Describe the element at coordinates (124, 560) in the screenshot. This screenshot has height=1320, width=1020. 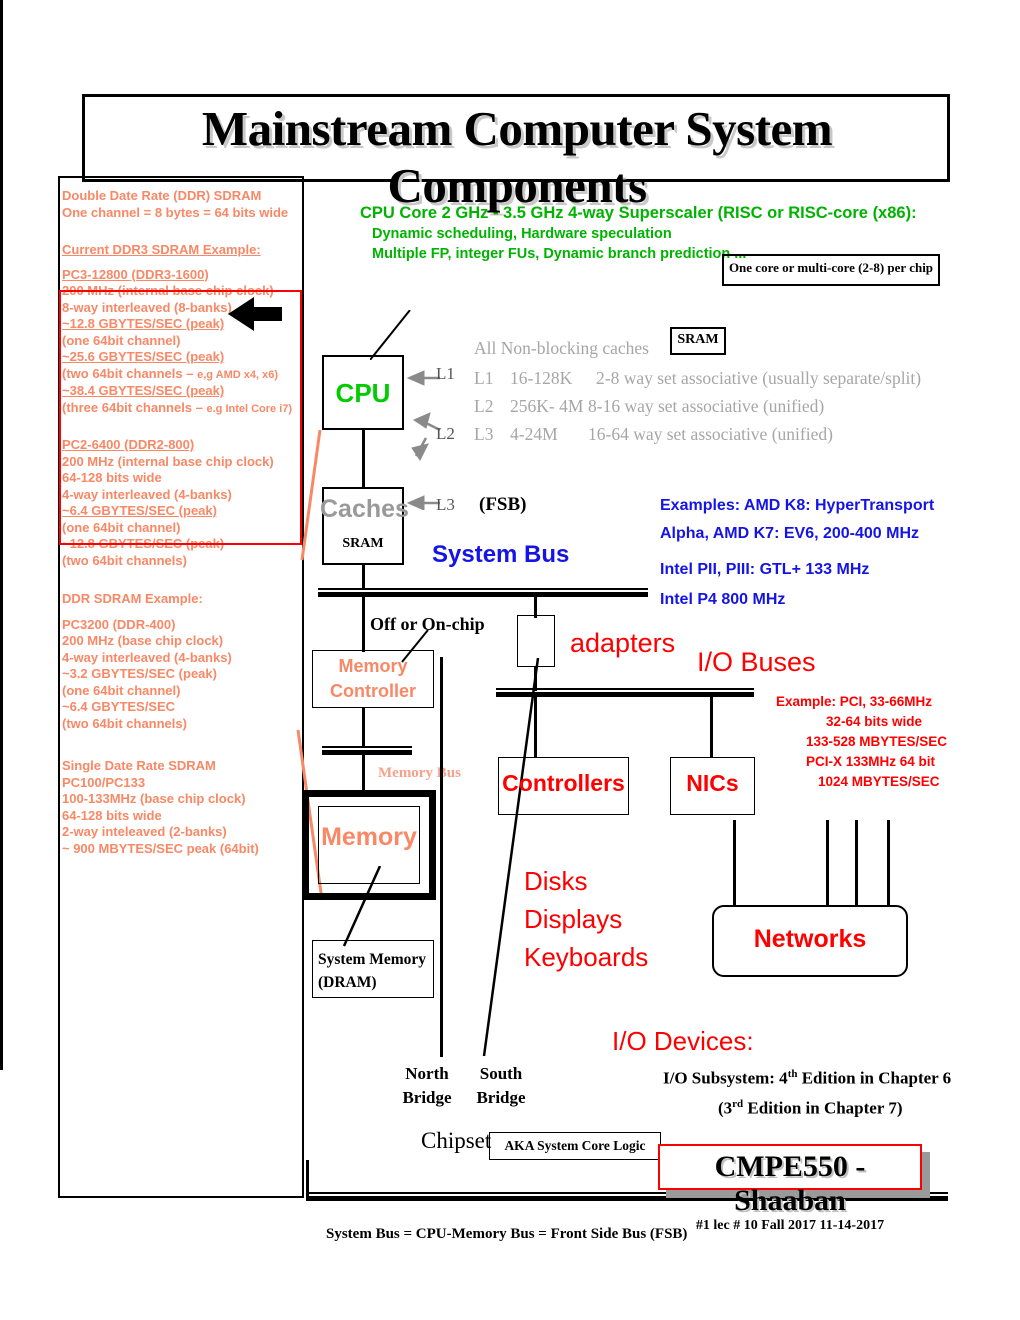
I see `ddr2-line: (two 64bit channels)` at that location.